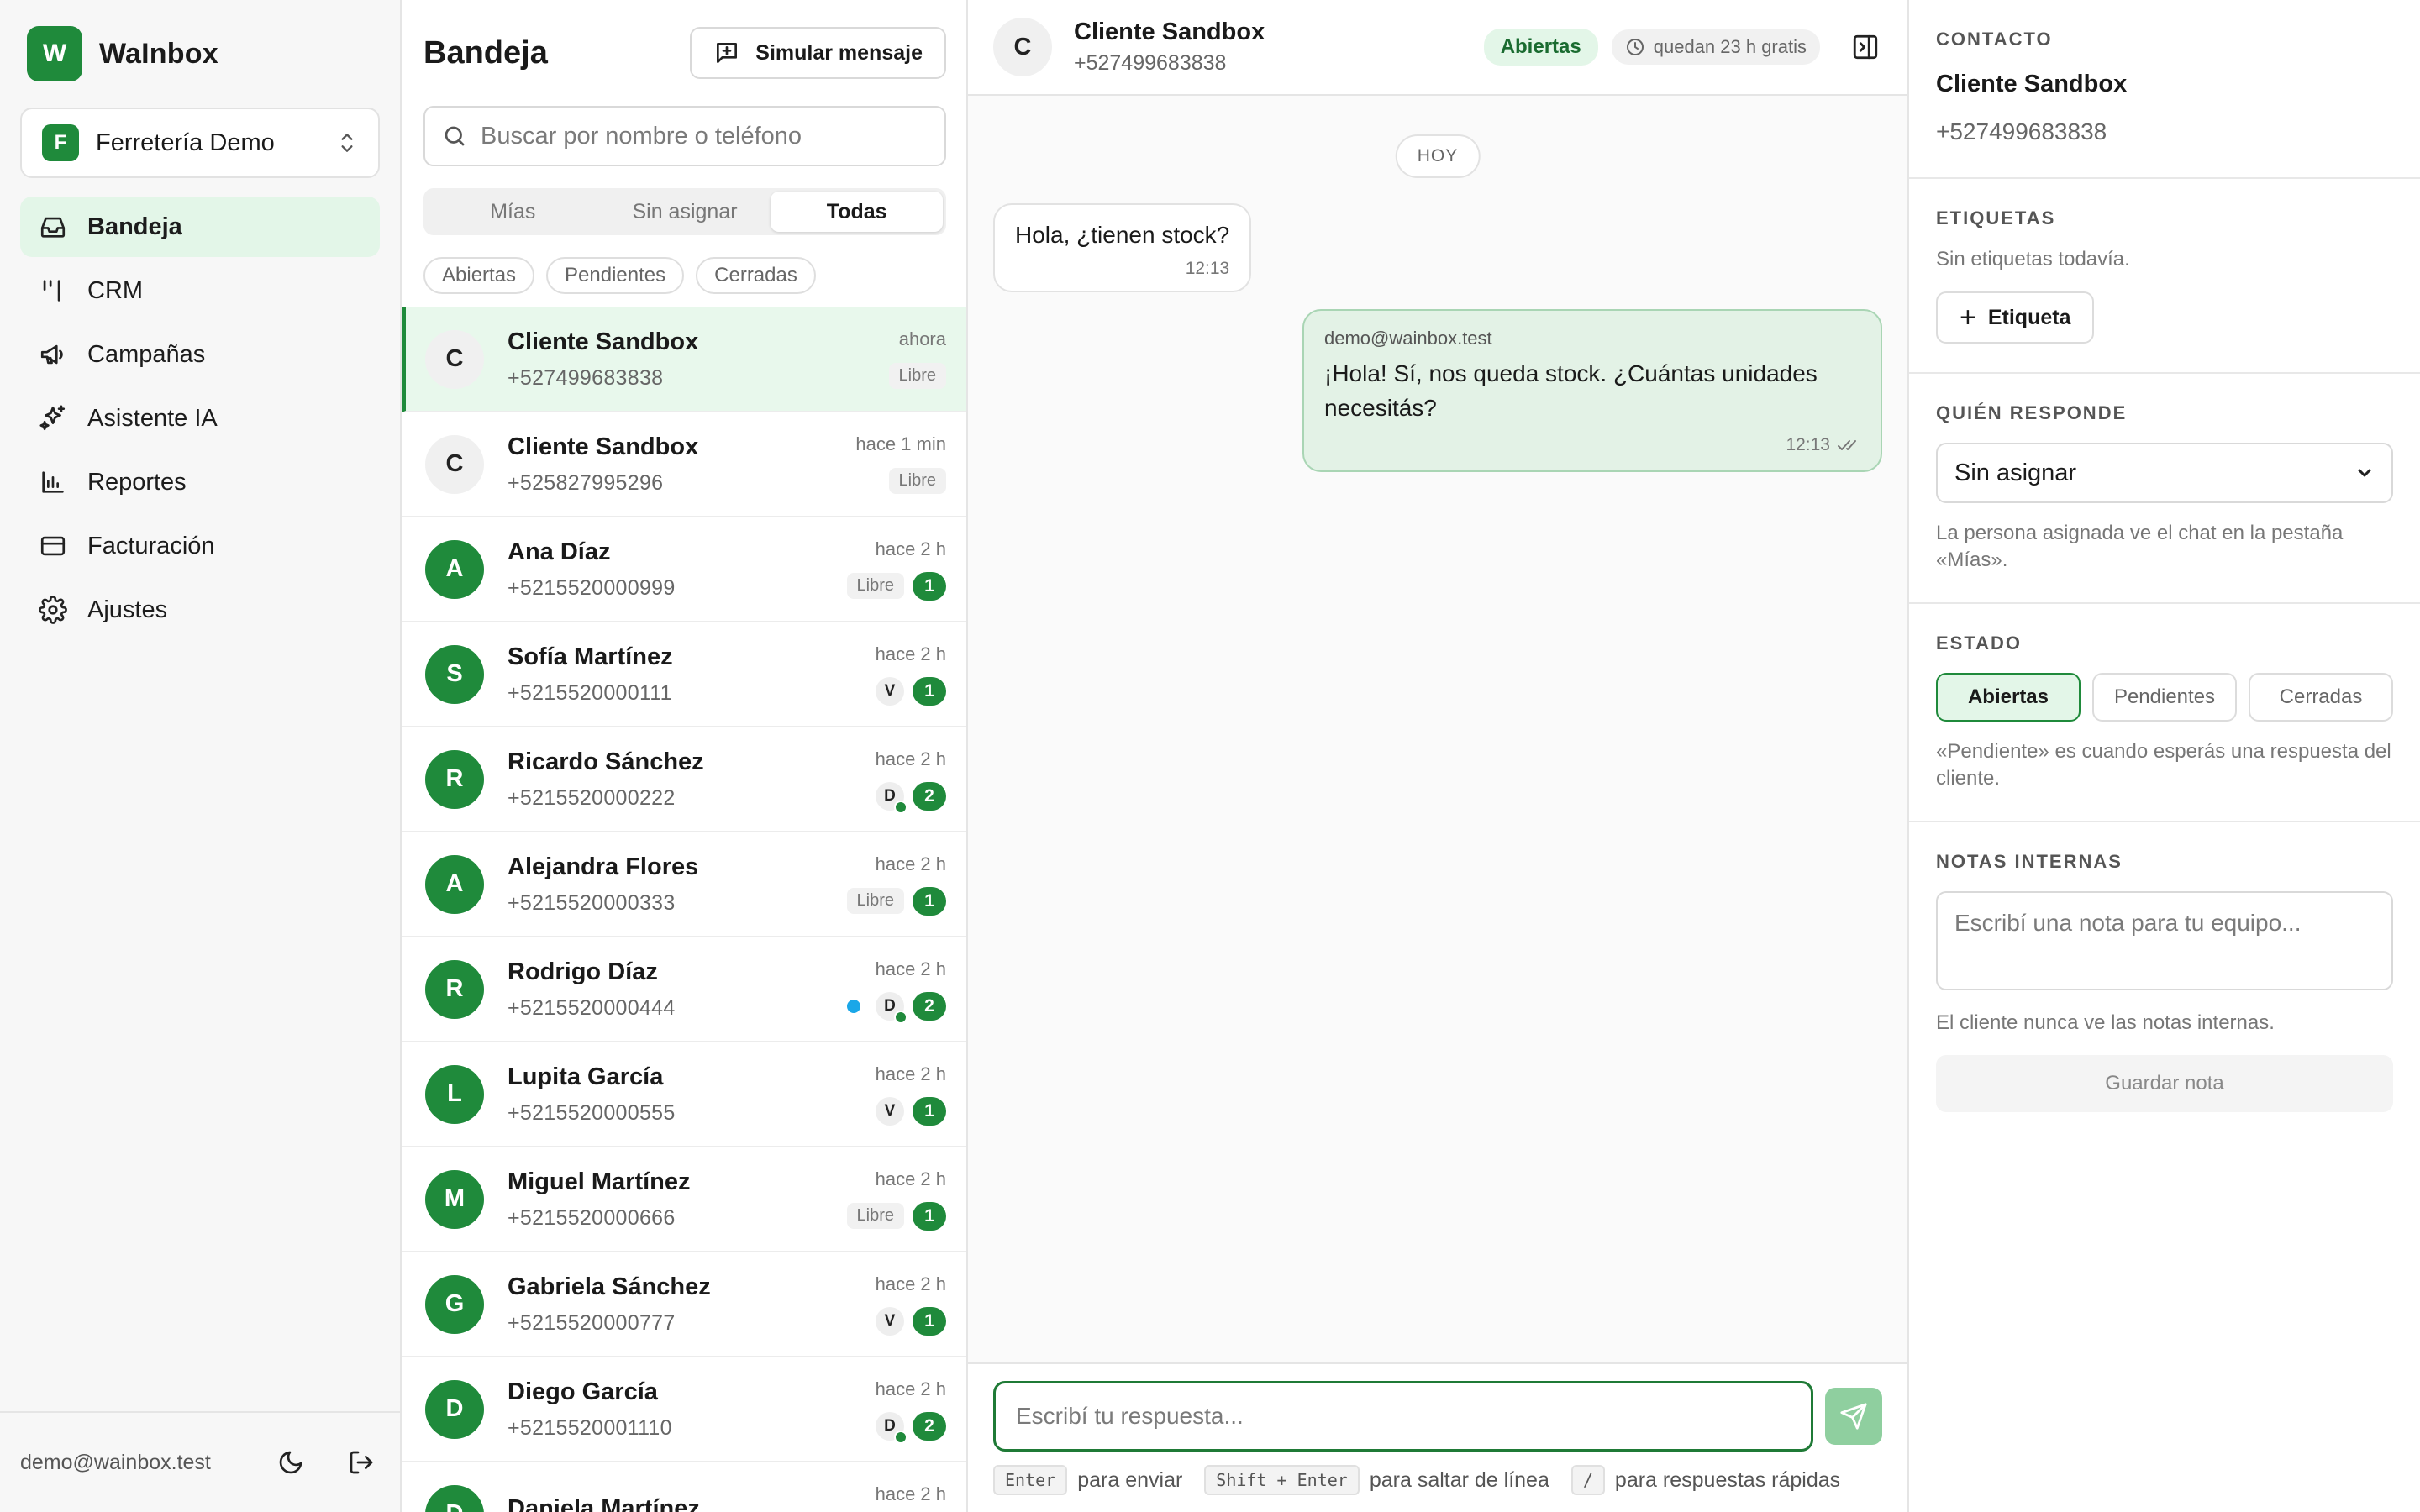 This screenshot has width=2420, height=1512. What do you see at coordinates (901, 1437) in the screenshot?
I see `online-indicator` at bounding box center [901, 1437].